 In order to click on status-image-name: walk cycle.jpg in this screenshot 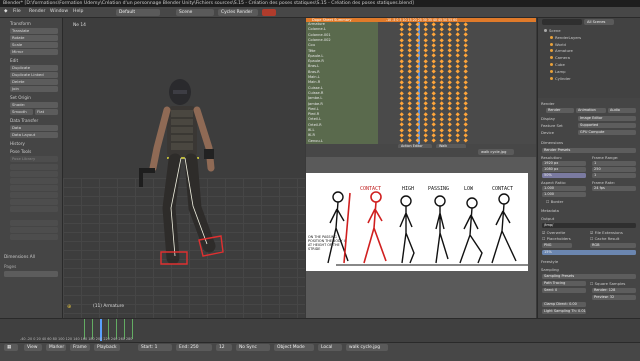, I will do `click(367, 347)`.